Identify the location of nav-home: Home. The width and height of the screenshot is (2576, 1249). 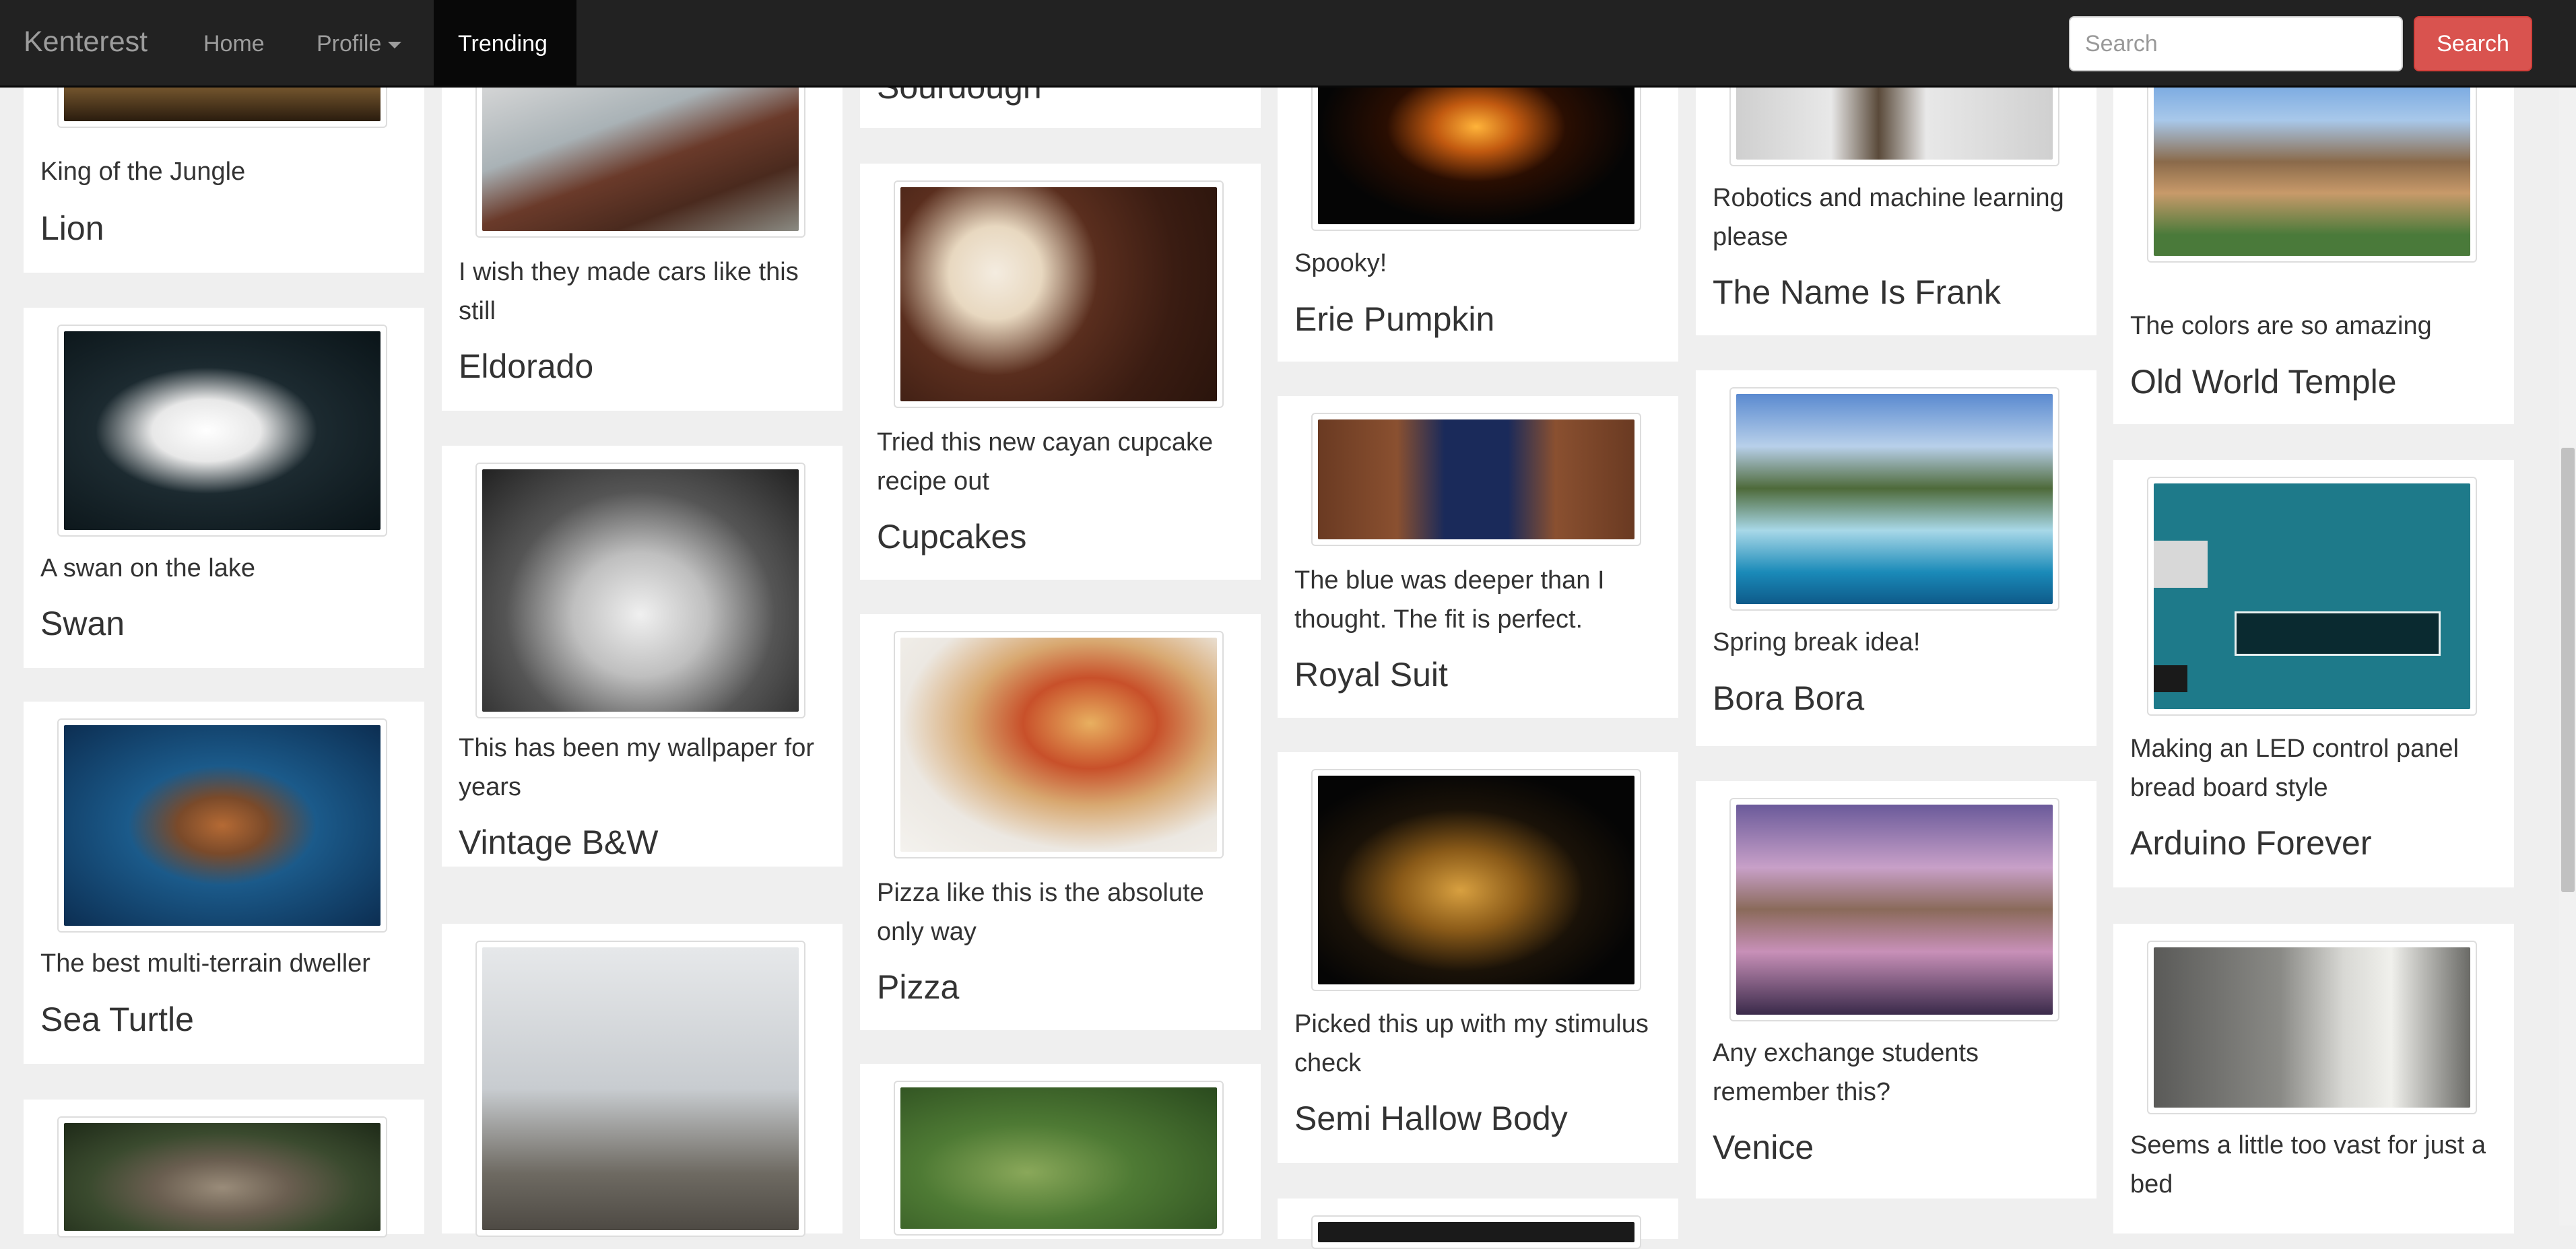
(234, 44).